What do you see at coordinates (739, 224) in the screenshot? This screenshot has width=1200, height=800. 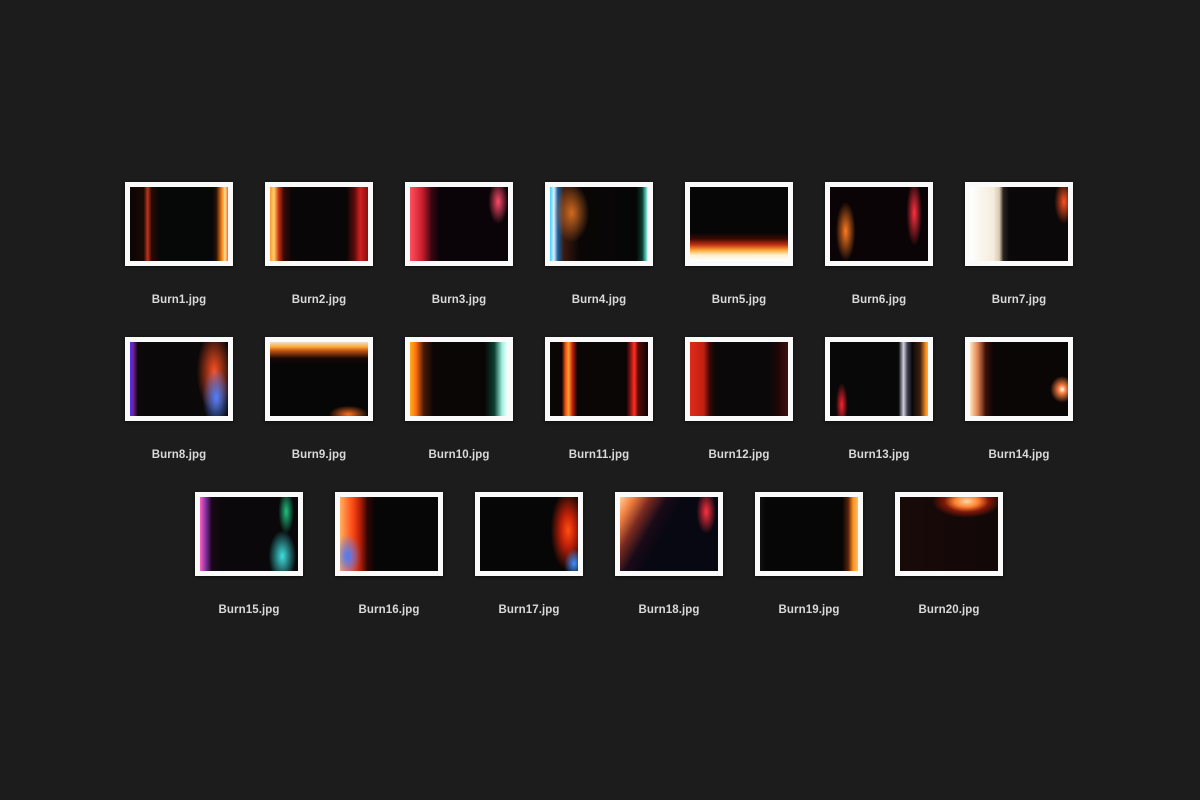 I see `thumbnail-burn5` at bounding box center [739, 224].